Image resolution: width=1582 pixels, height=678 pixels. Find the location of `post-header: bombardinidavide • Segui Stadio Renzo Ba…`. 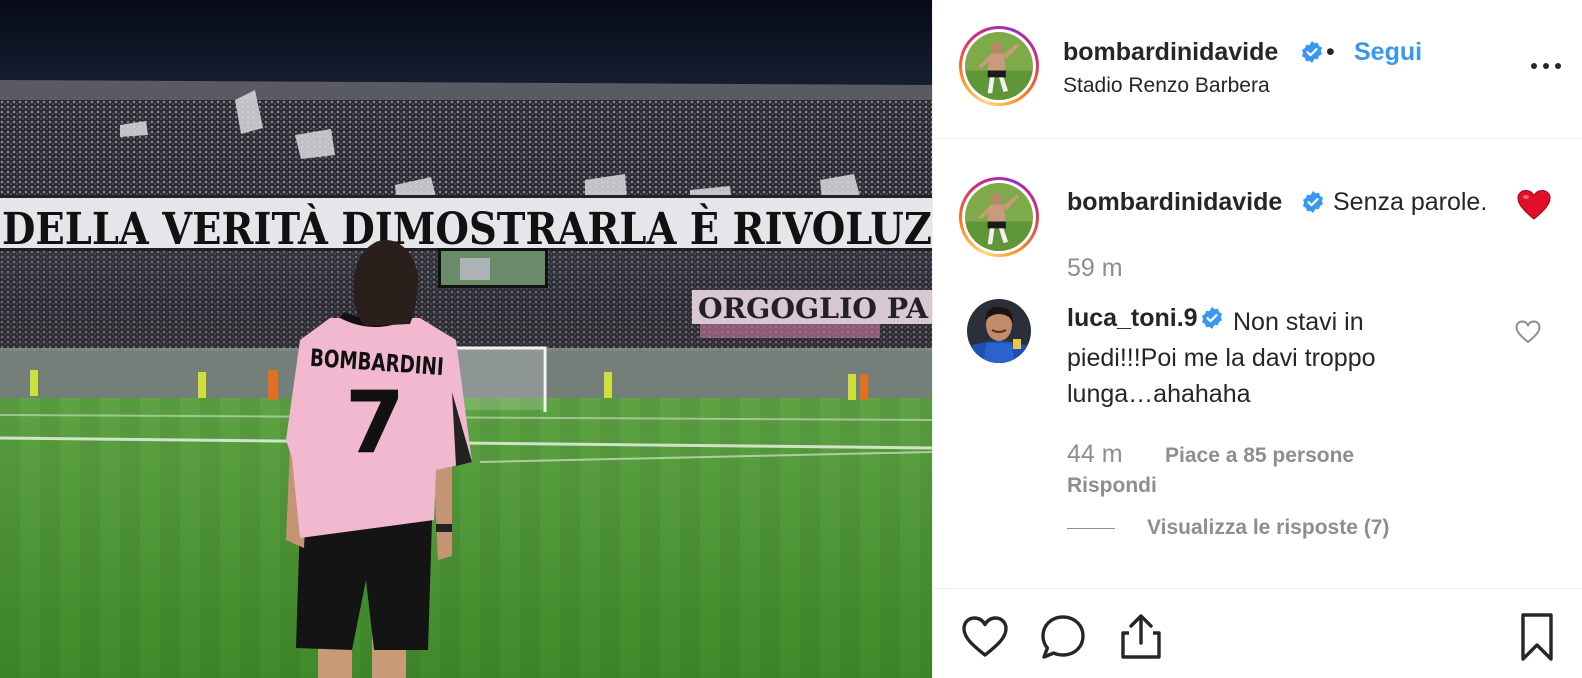

post-header: bombardinidavide • Segui Stadio Renzo Ba… is located at coordinates (1257, 69).